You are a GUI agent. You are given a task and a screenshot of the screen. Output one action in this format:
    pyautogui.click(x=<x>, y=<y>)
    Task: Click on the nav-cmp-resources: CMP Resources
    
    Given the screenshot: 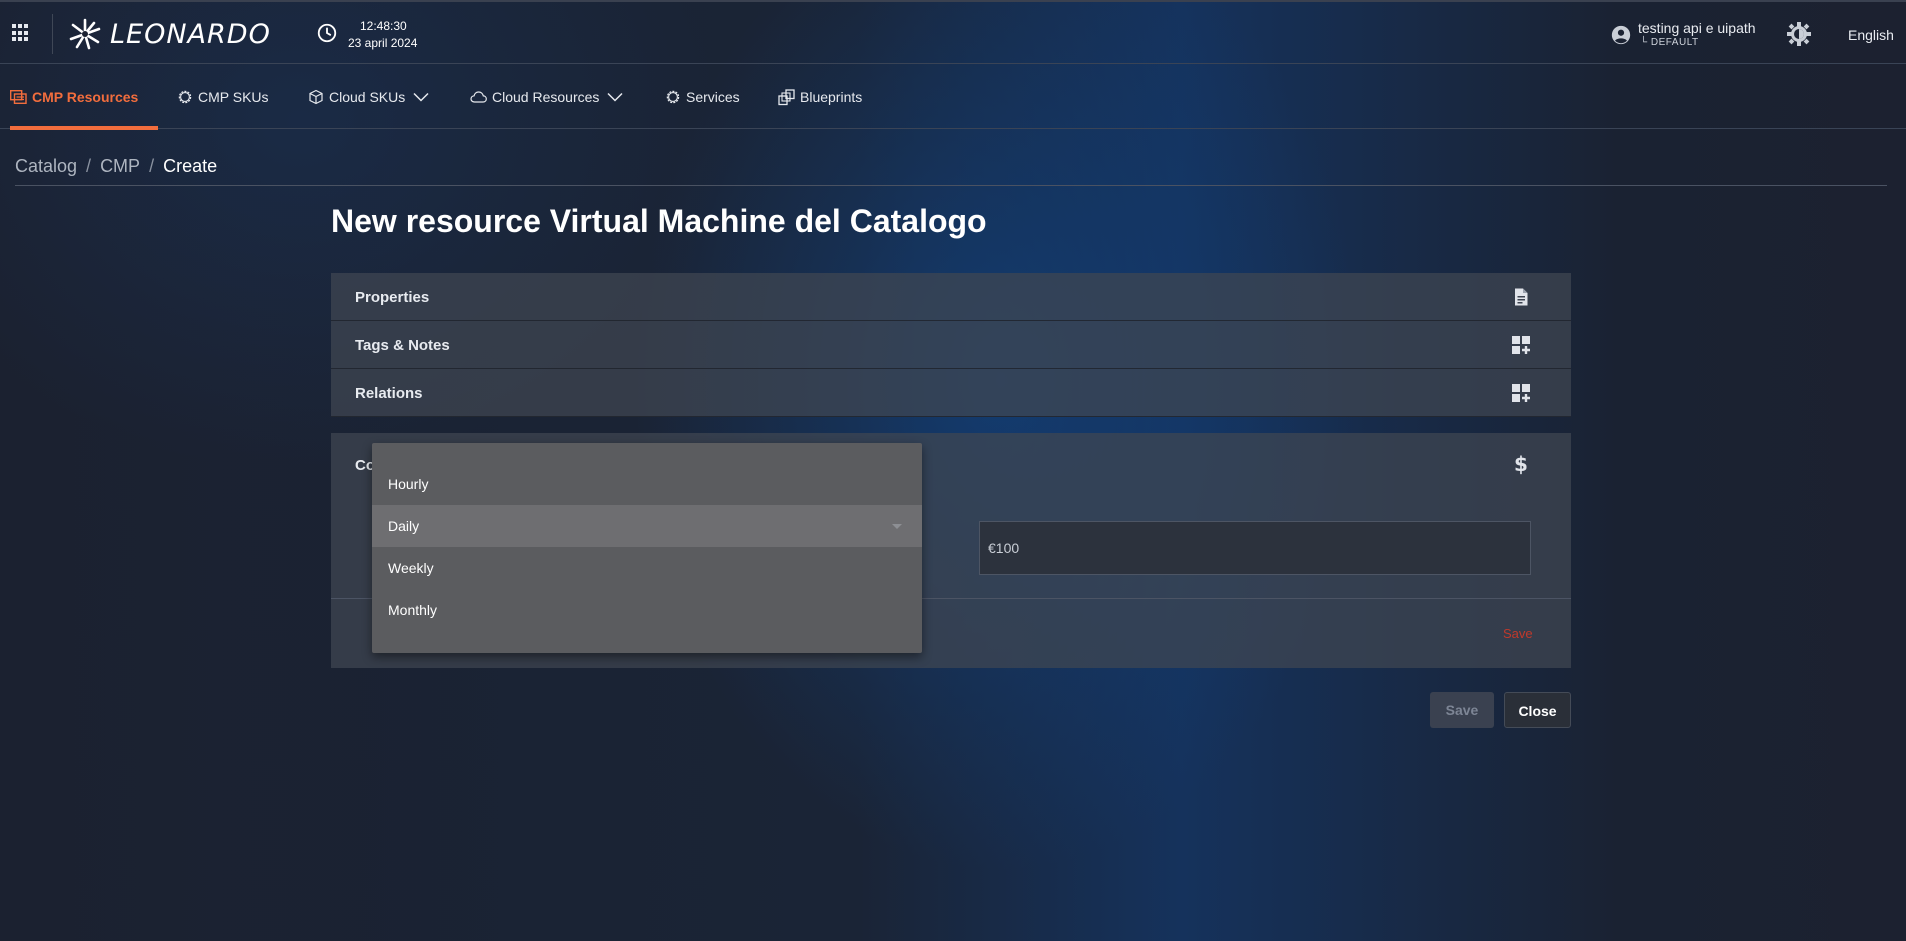 What is the action you would take?
    pyautogui.click(x=84, y=97)
    